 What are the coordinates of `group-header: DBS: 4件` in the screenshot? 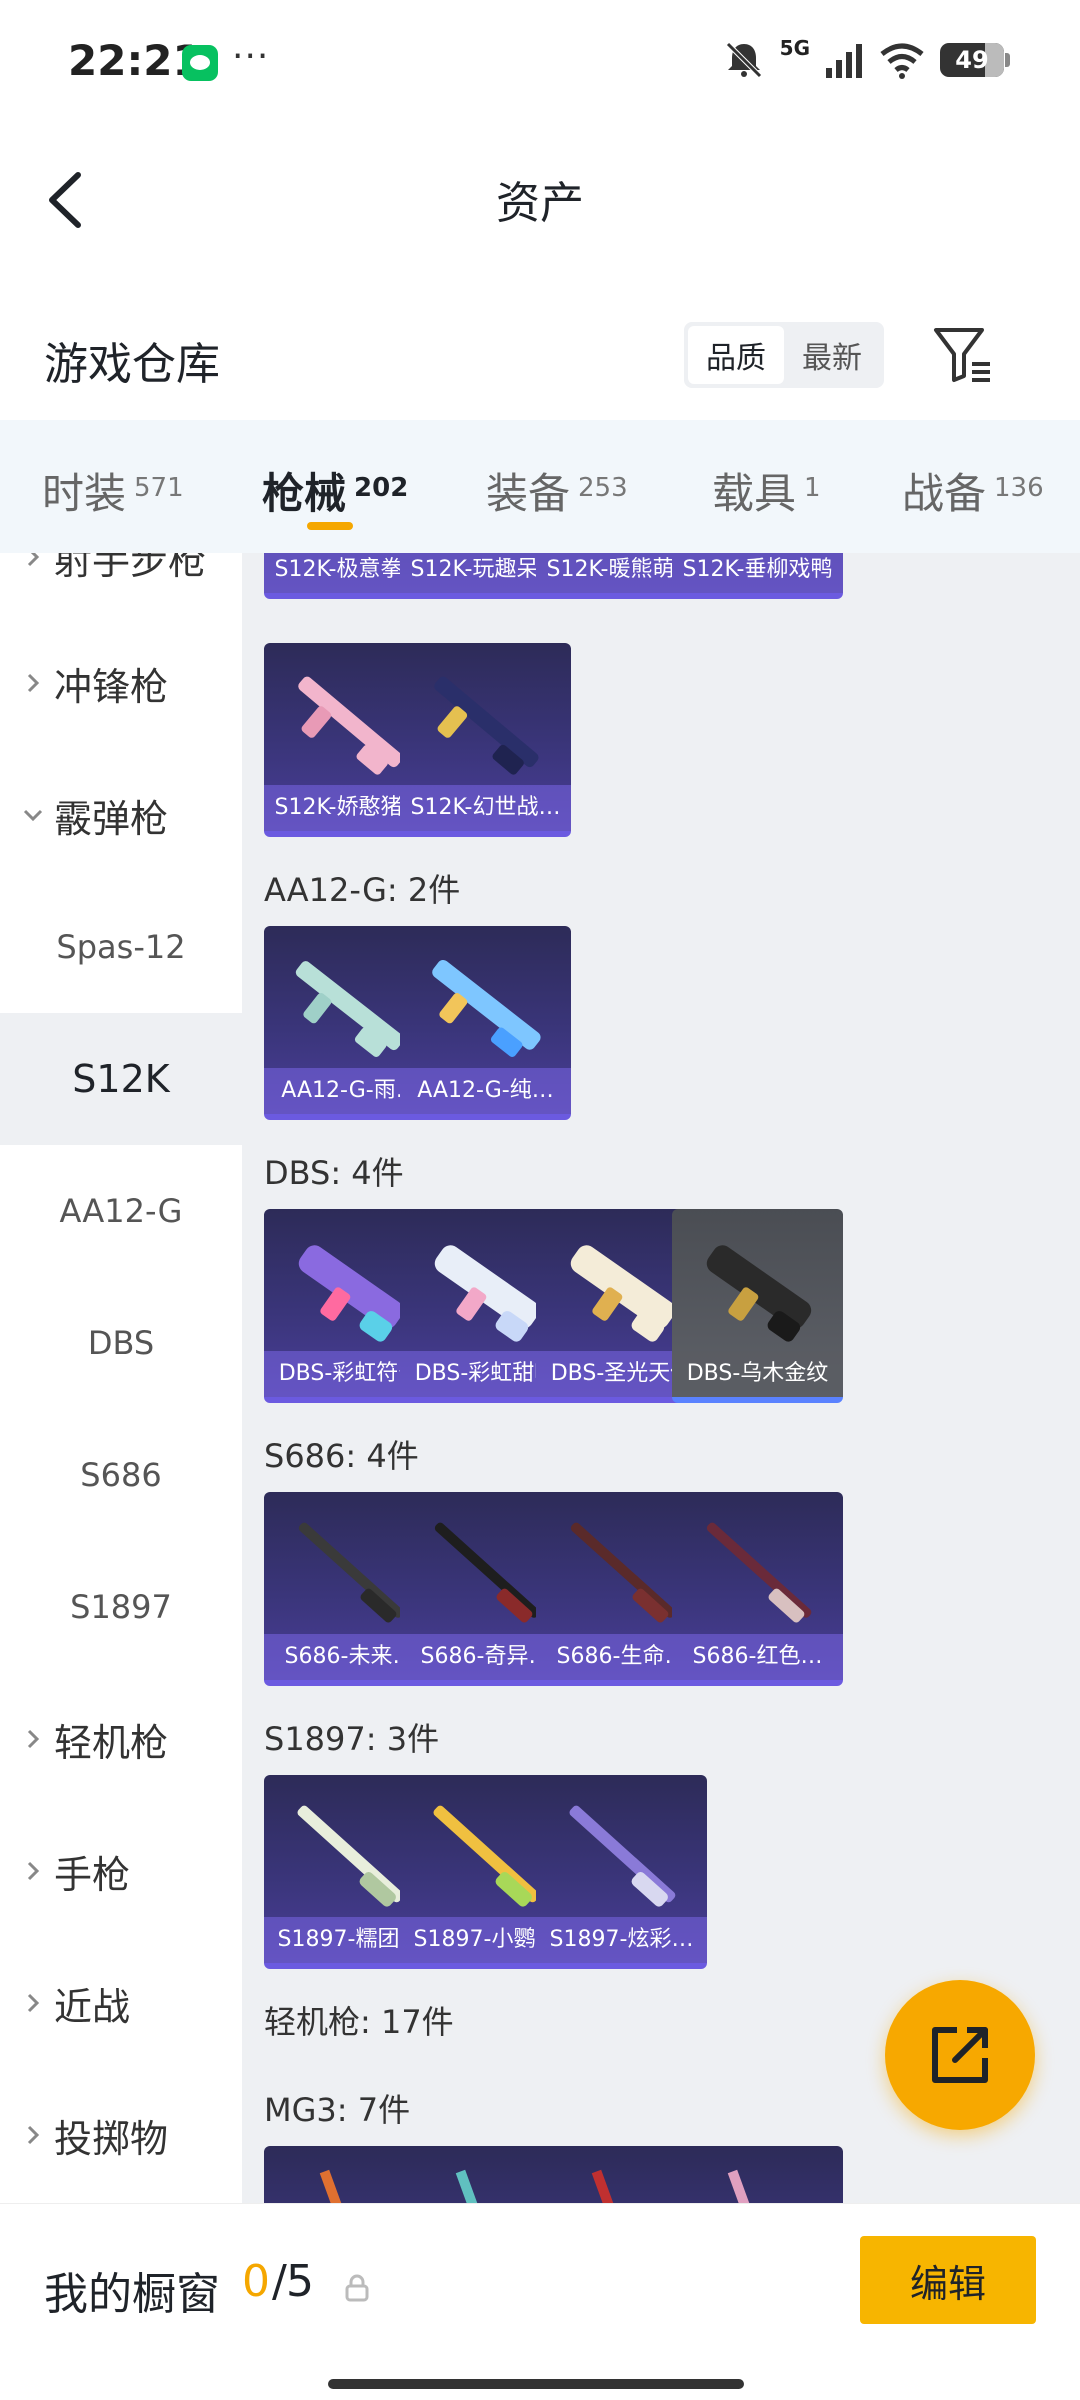 It's located at (334, 1173).